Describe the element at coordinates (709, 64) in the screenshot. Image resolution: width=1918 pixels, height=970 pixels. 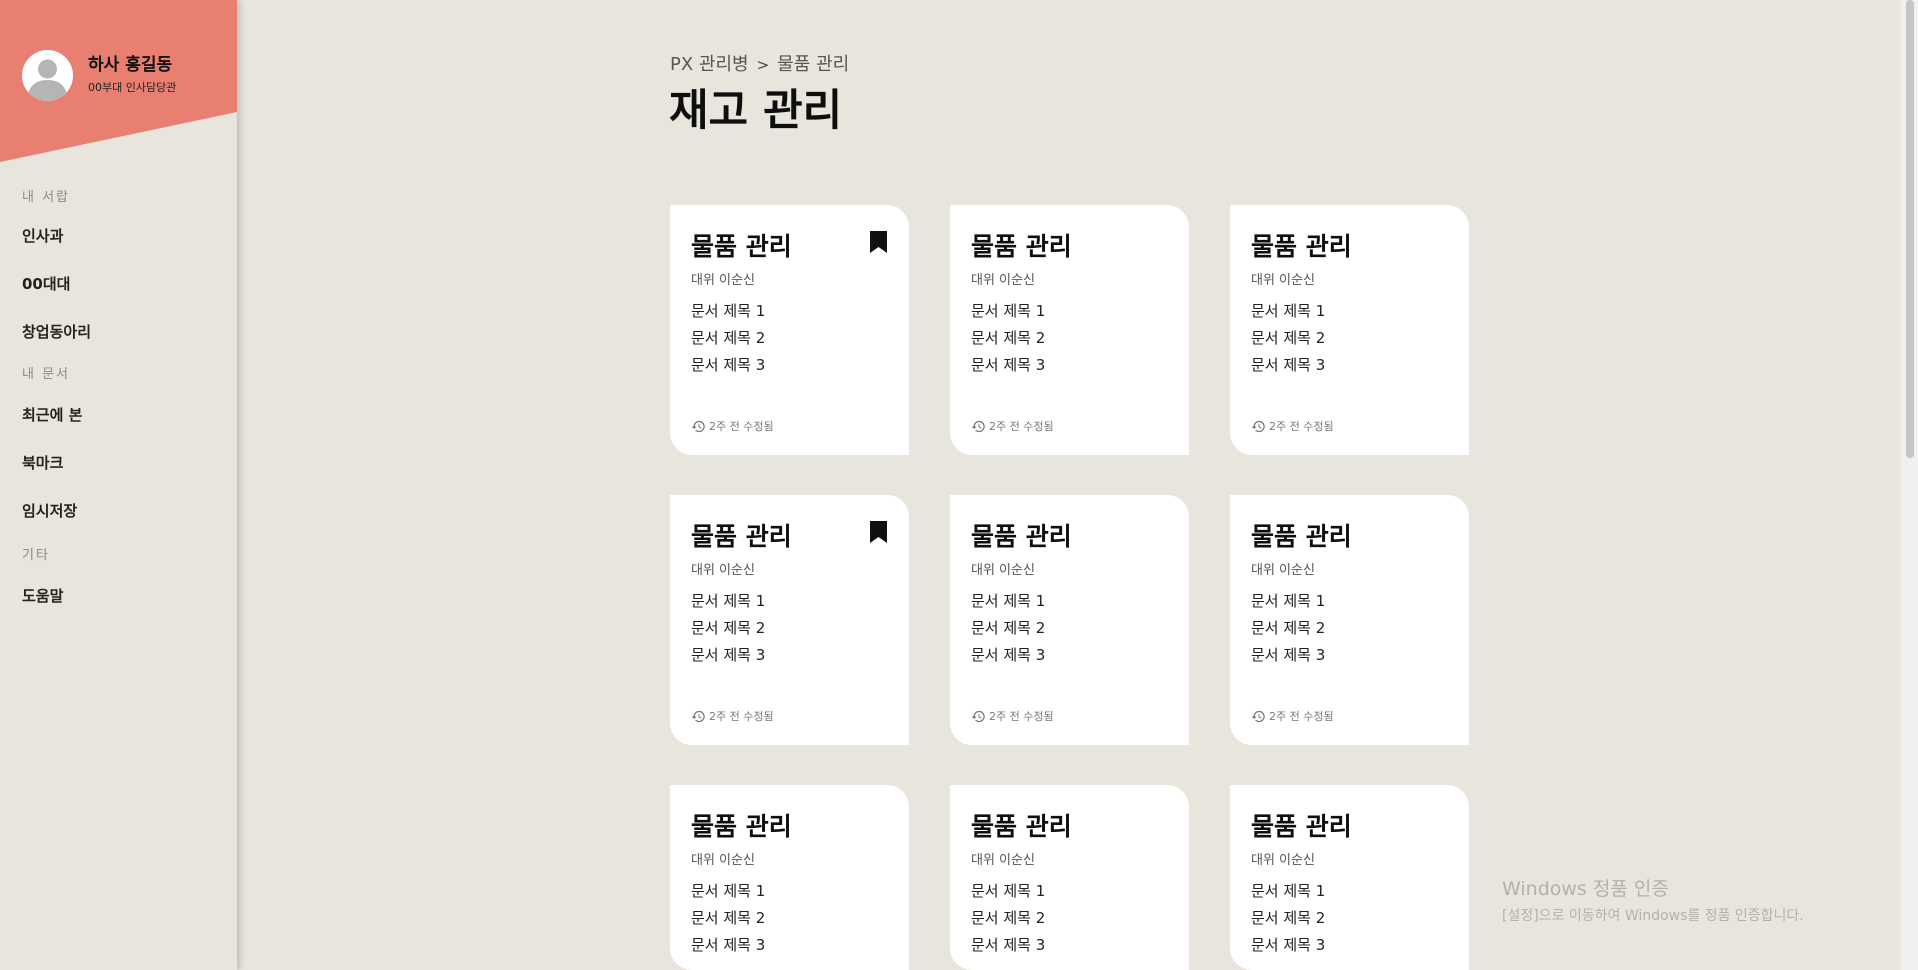
I see `breadcrumb-parent: PX 관리병` at that location.